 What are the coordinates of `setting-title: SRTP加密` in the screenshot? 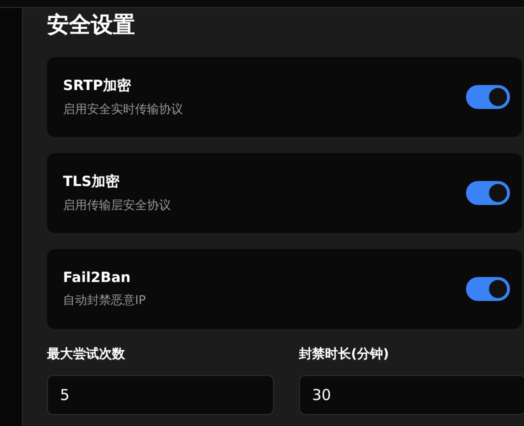 It's located at (97, 85).